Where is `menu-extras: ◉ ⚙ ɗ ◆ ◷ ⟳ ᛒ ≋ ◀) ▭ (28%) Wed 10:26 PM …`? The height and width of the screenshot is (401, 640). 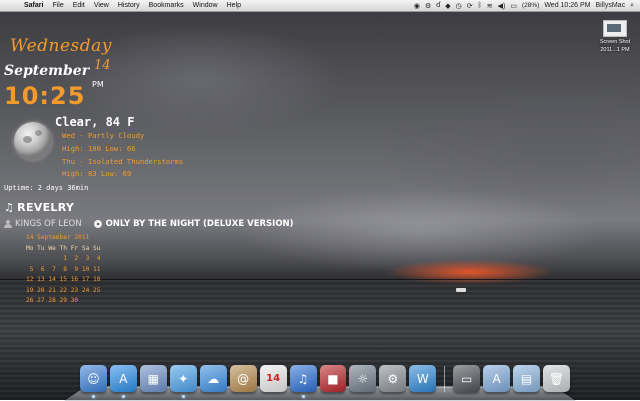
menu-extras: ◉ ⚙ ɗ ◆ ◷ ⟳ ᛒ ≋ ◀) ▭ (28%) Wed 10:26 PM … is located at coordinates (524, 5).